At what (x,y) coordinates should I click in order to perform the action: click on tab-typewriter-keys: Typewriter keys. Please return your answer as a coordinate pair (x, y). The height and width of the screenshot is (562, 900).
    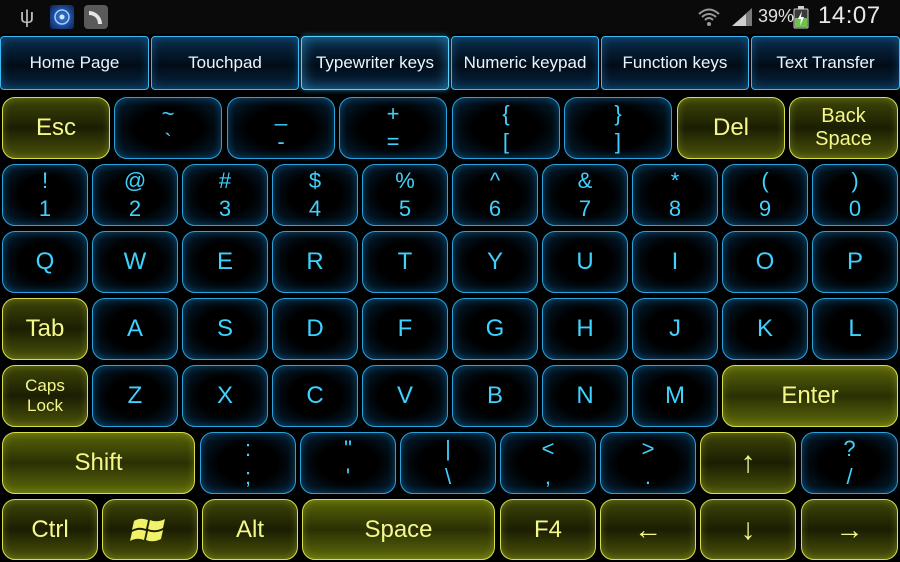
    Looking at the image, I should click on (375, 63).